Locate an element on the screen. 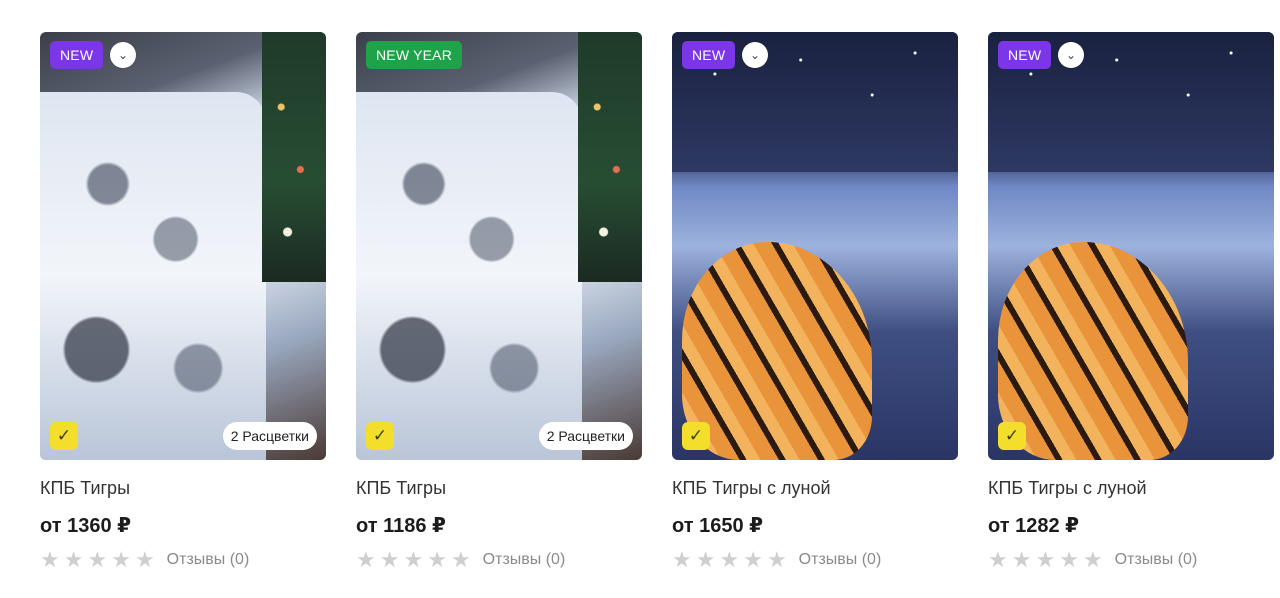 The width and height of the screenshot is (1280, 598). badge-new-year: NEW YEAR is located at coordinates (414, 55).